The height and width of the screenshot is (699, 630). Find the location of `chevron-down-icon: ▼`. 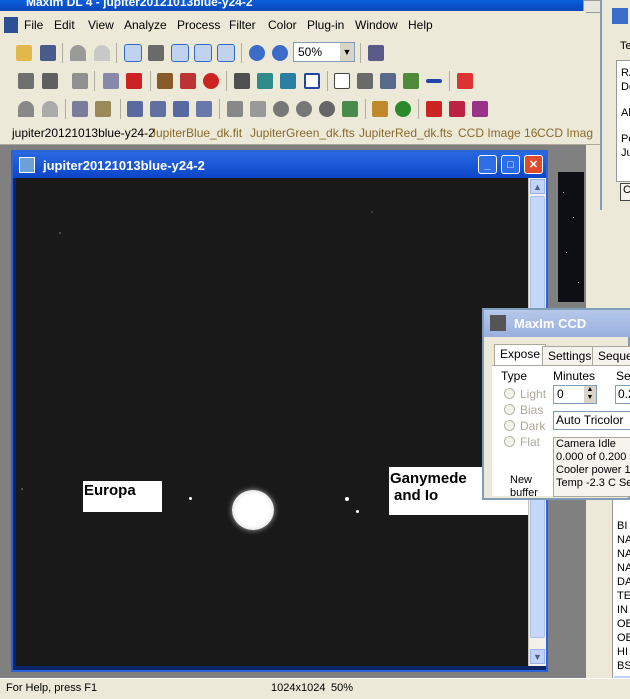

chevron-down-icon: ▼ is located at coordinates (347, 52).